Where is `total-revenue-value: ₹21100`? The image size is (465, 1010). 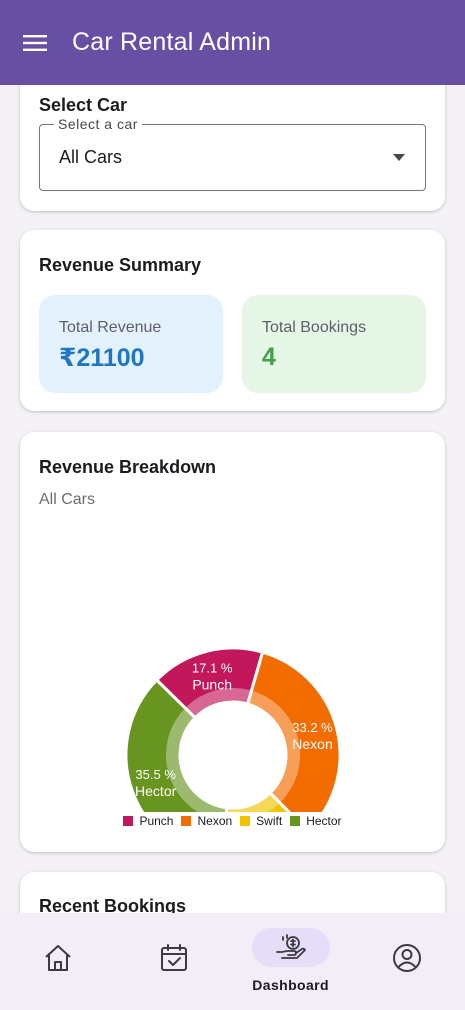
total-revenue-value: ₹21100 is located at coordinates (102, 358).